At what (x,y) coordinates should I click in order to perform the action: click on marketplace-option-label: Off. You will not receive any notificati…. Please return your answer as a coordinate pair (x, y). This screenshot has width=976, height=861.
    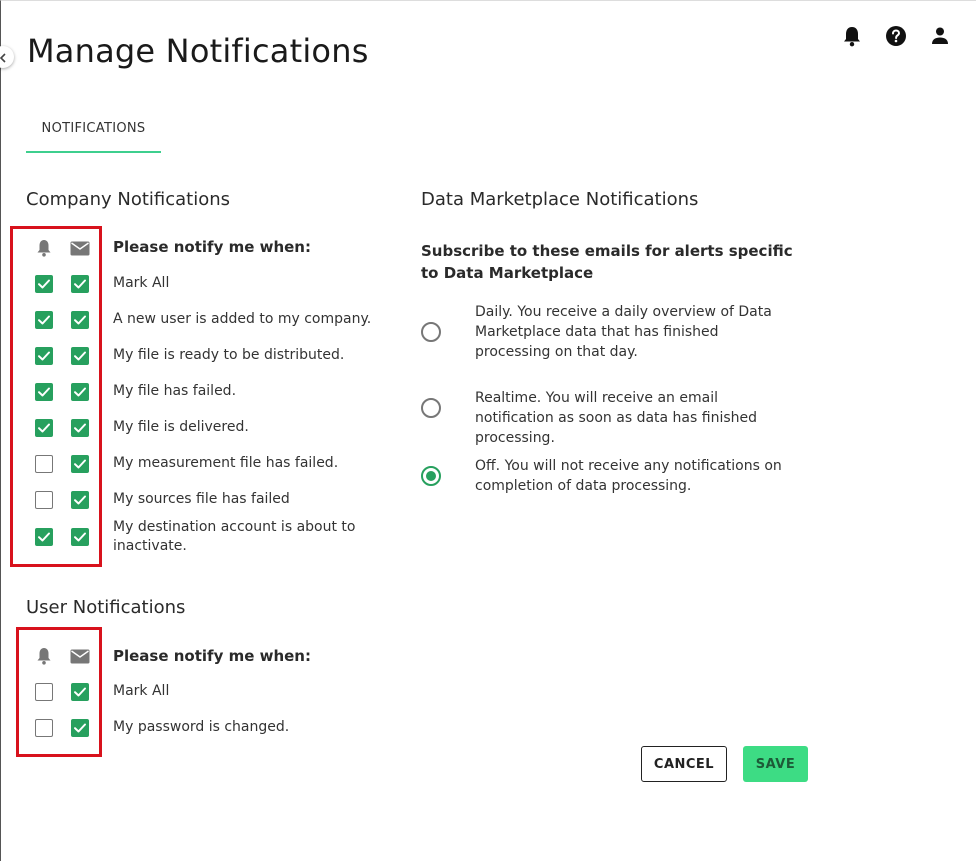
    Looking at the image, I should click on (628, 476).